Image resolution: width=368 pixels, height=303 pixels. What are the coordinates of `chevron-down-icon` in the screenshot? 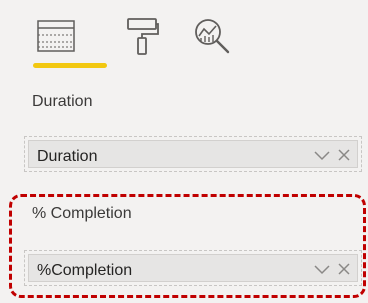 It's located at (322, 156).